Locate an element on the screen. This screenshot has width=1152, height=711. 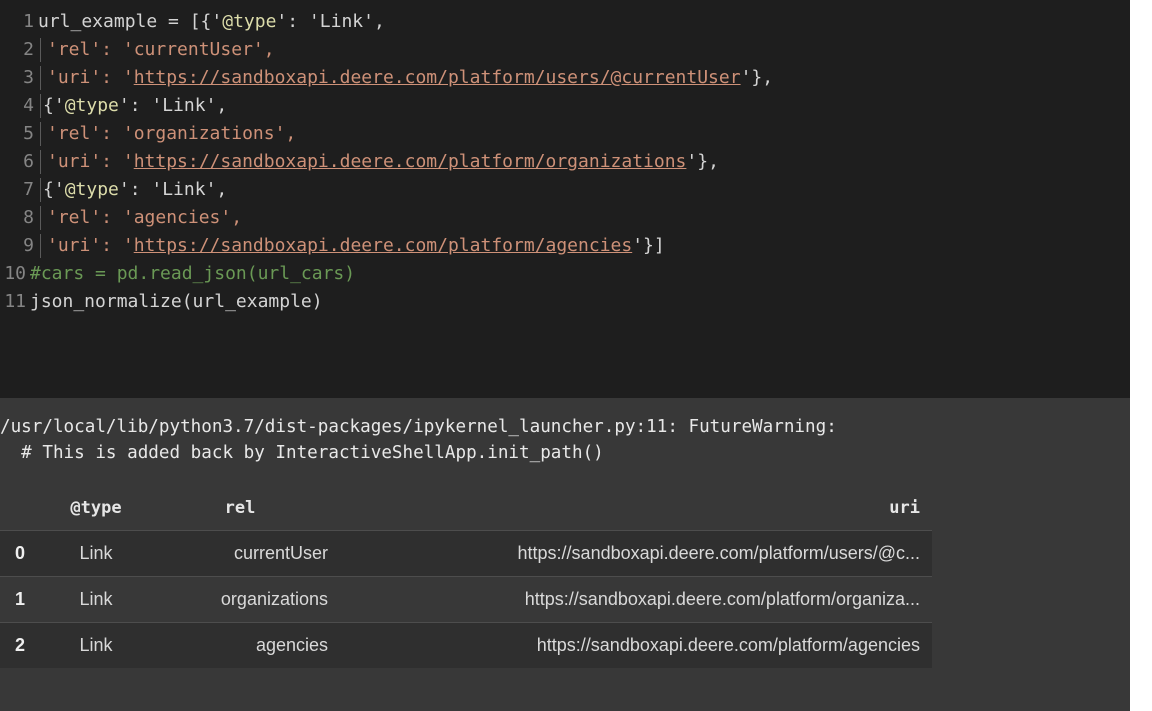
line-number: 8 is located at coordinates (28, 217).